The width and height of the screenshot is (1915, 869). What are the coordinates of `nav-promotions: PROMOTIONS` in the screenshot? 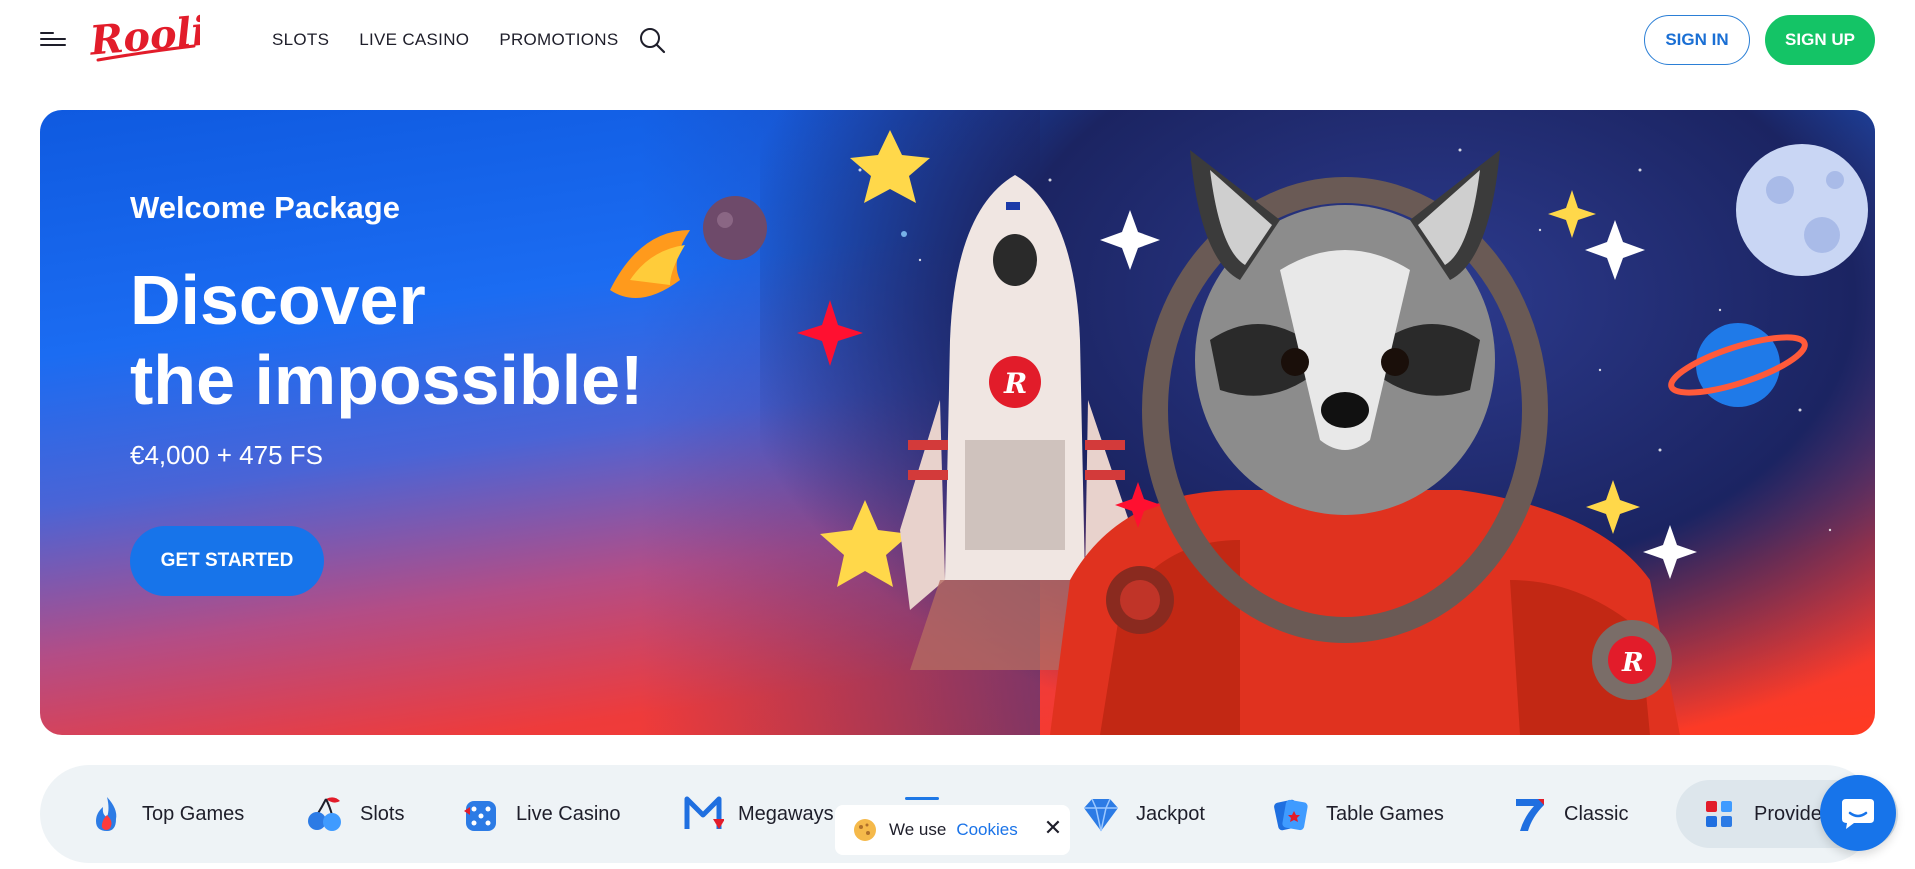 It's located at (558, 40).